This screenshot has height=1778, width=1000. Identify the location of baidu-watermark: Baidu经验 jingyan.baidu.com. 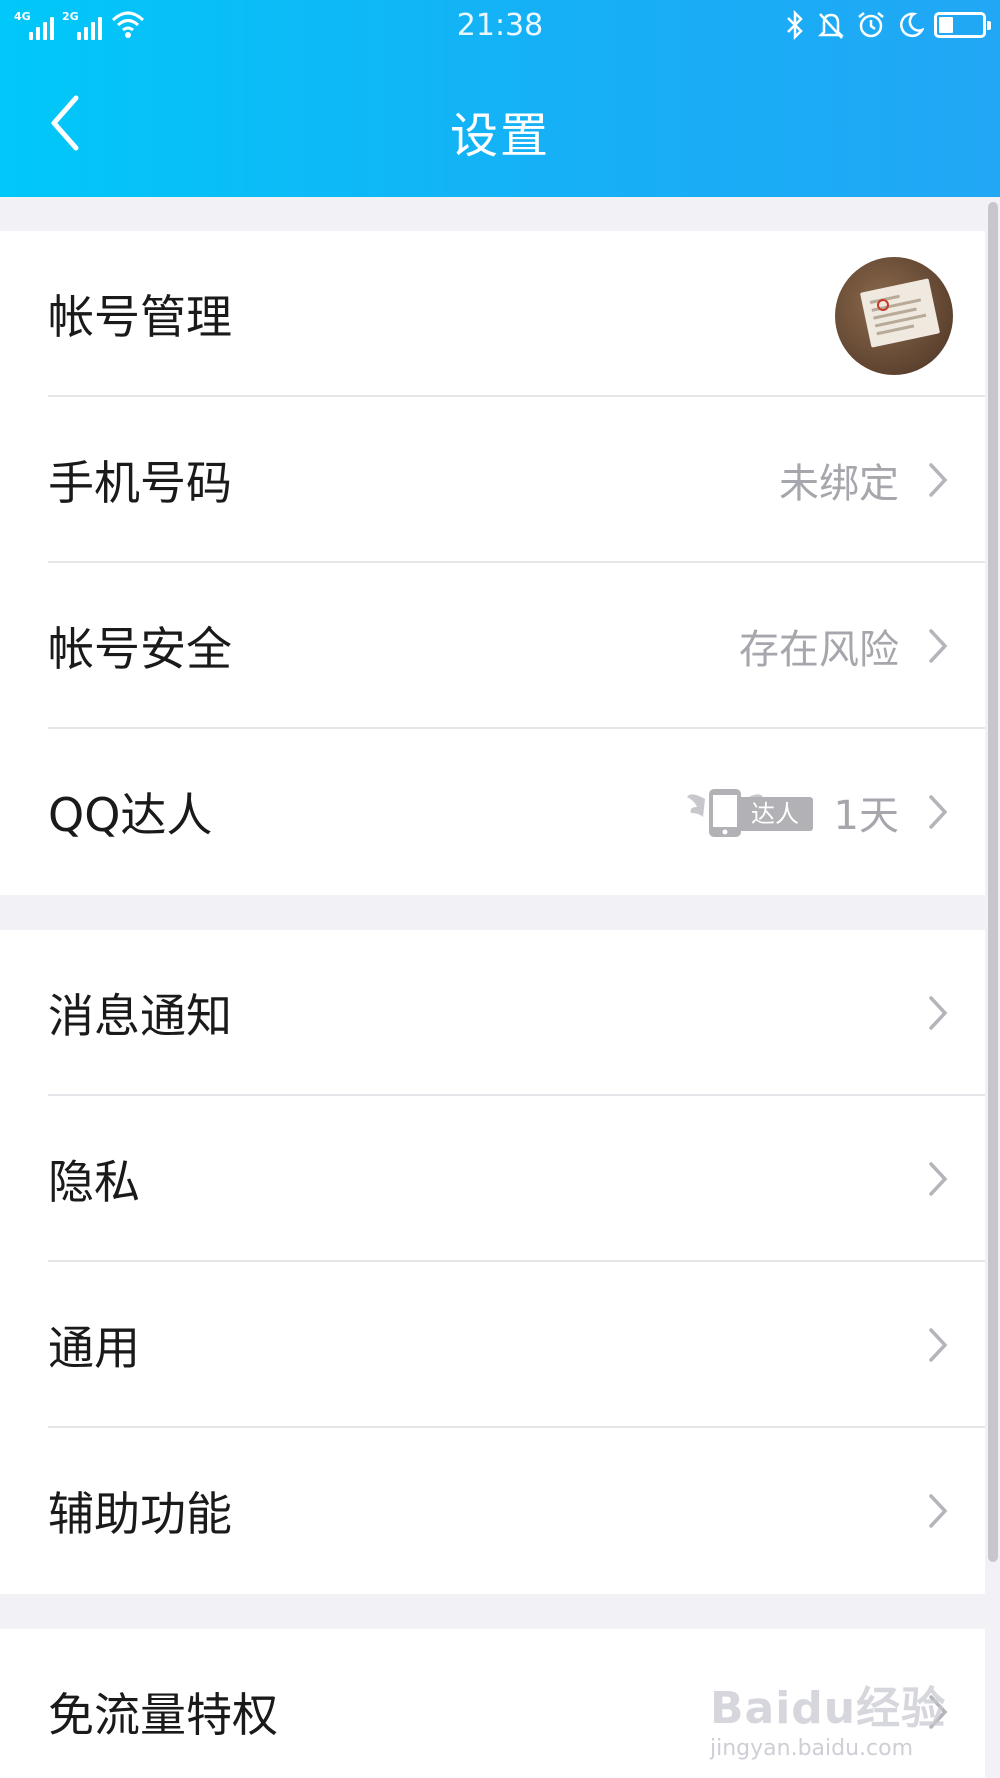
(825, 1720).